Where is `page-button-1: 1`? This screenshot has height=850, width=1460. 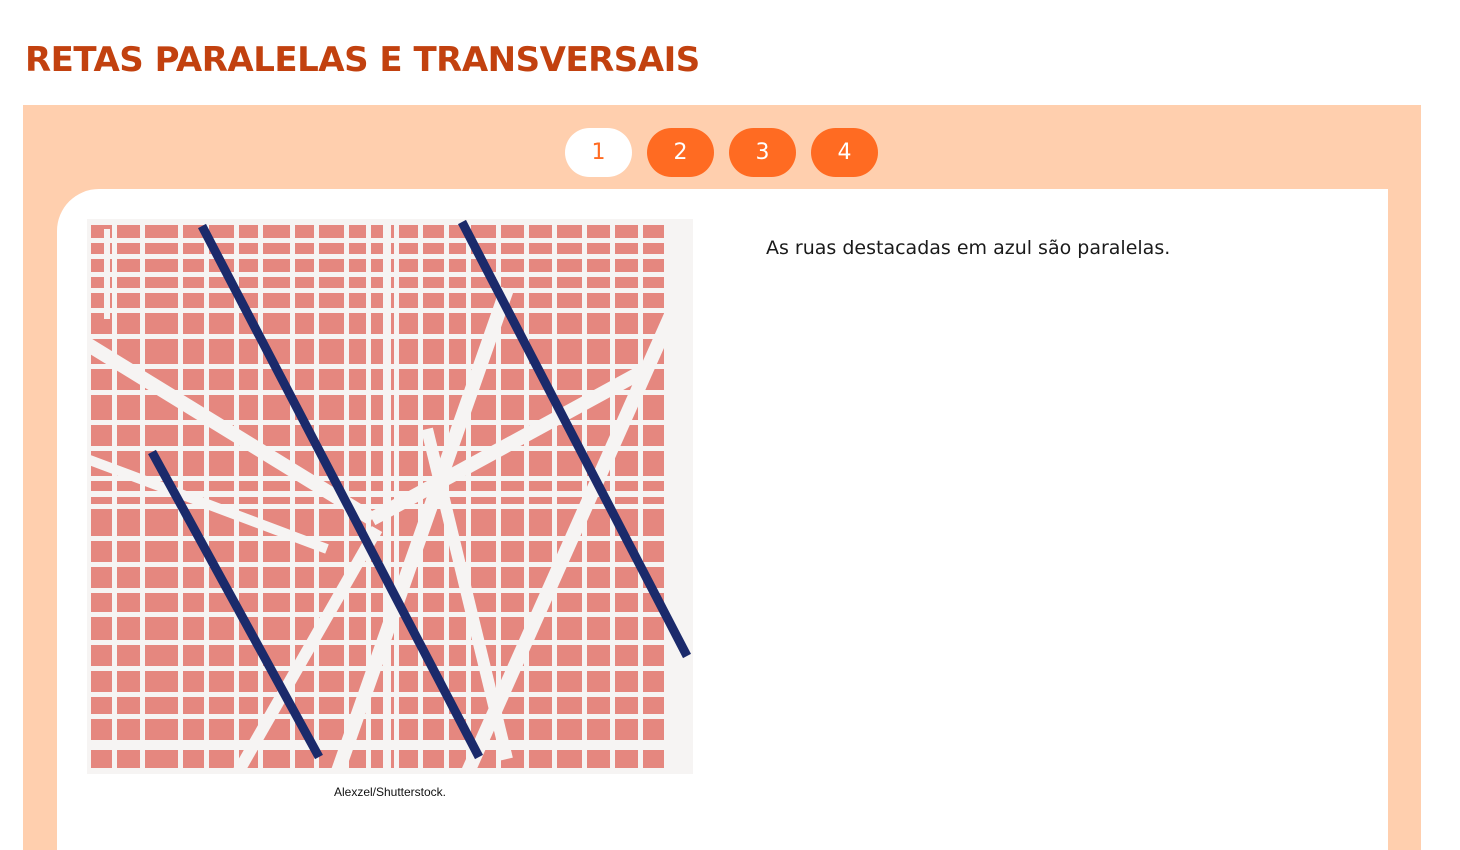
page-button-1: 1 is located at coordinates (598, 152).